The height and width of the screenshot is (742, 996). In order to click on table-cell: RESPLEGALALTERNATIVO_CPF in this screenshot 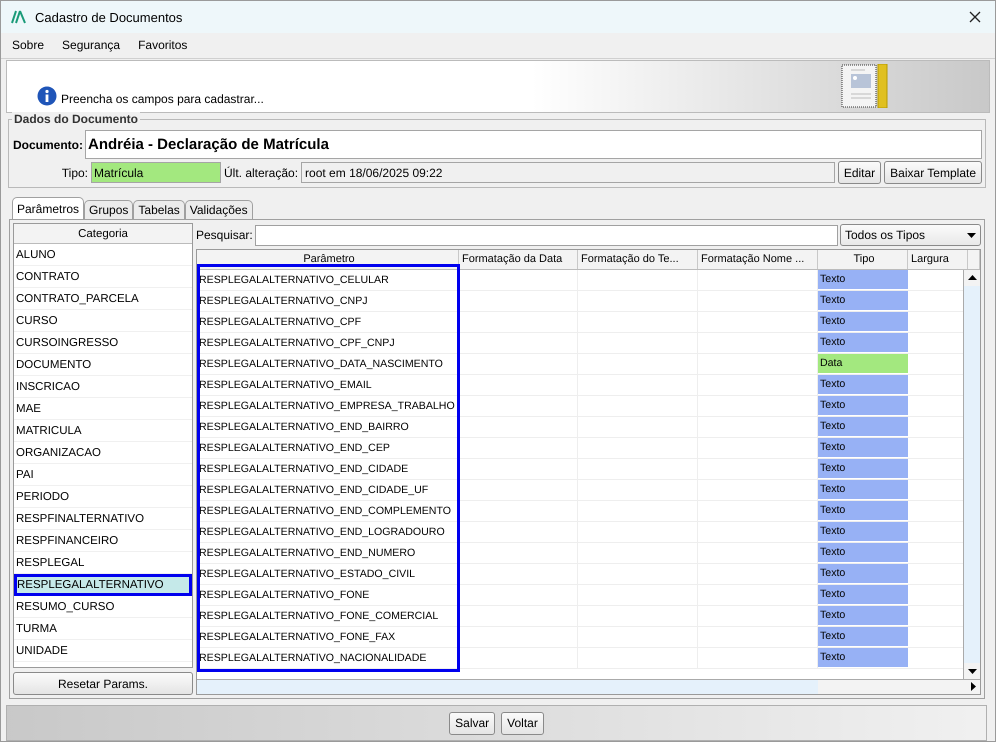, I will do `click(328, 322)`.